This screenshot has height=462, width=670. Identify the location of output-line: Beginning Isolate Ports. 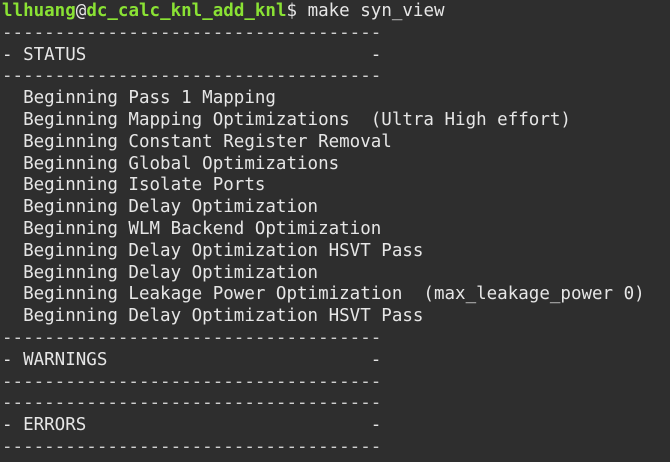
(134, 185).